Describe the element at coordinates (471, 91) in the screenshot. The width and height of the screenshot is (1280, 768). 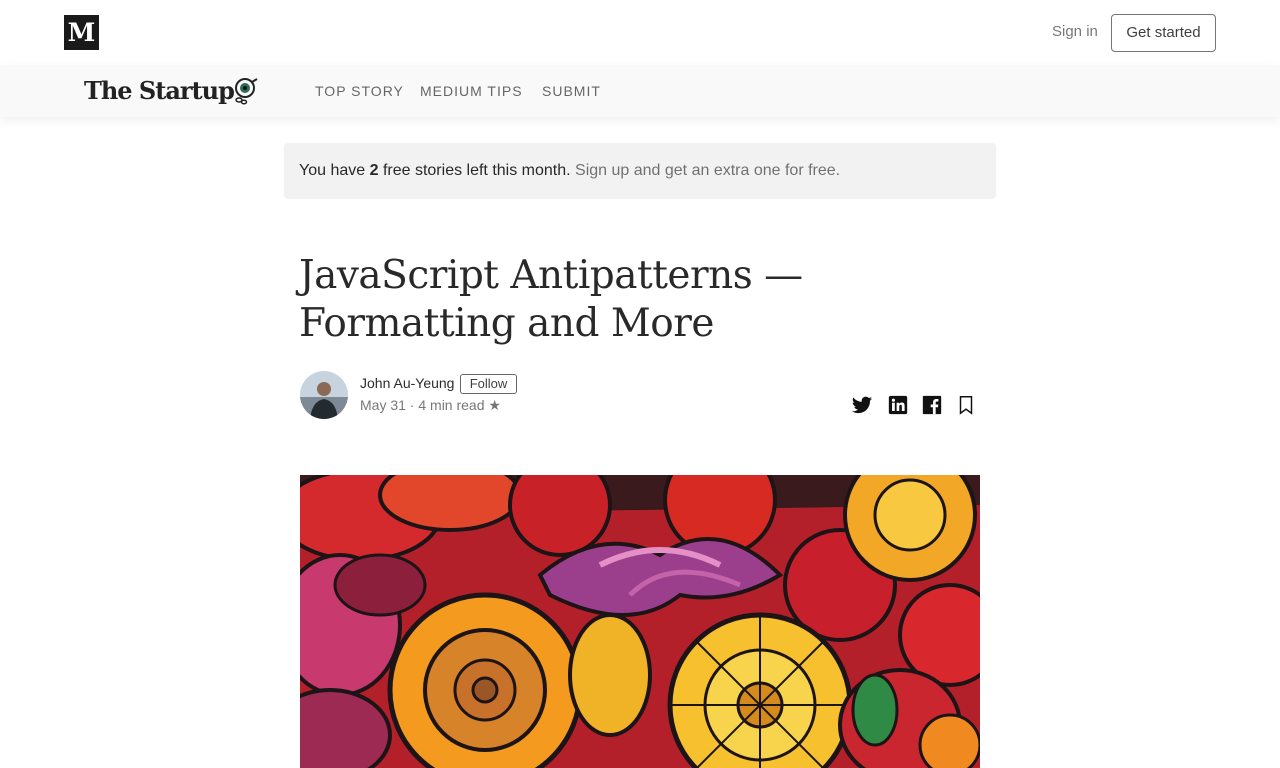
I see `nav-medium-tips: MEDIUM TIPS` at that location.